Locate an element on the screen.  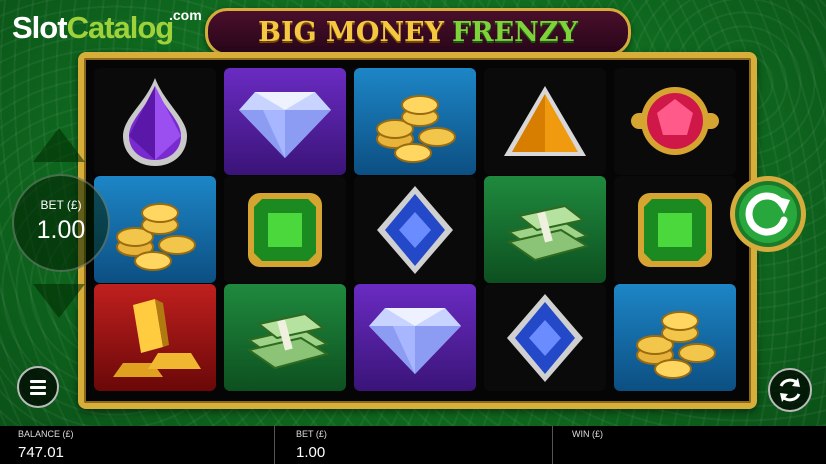
bet-field: BET (£) 1.00 is located at coordinates (413, 445).